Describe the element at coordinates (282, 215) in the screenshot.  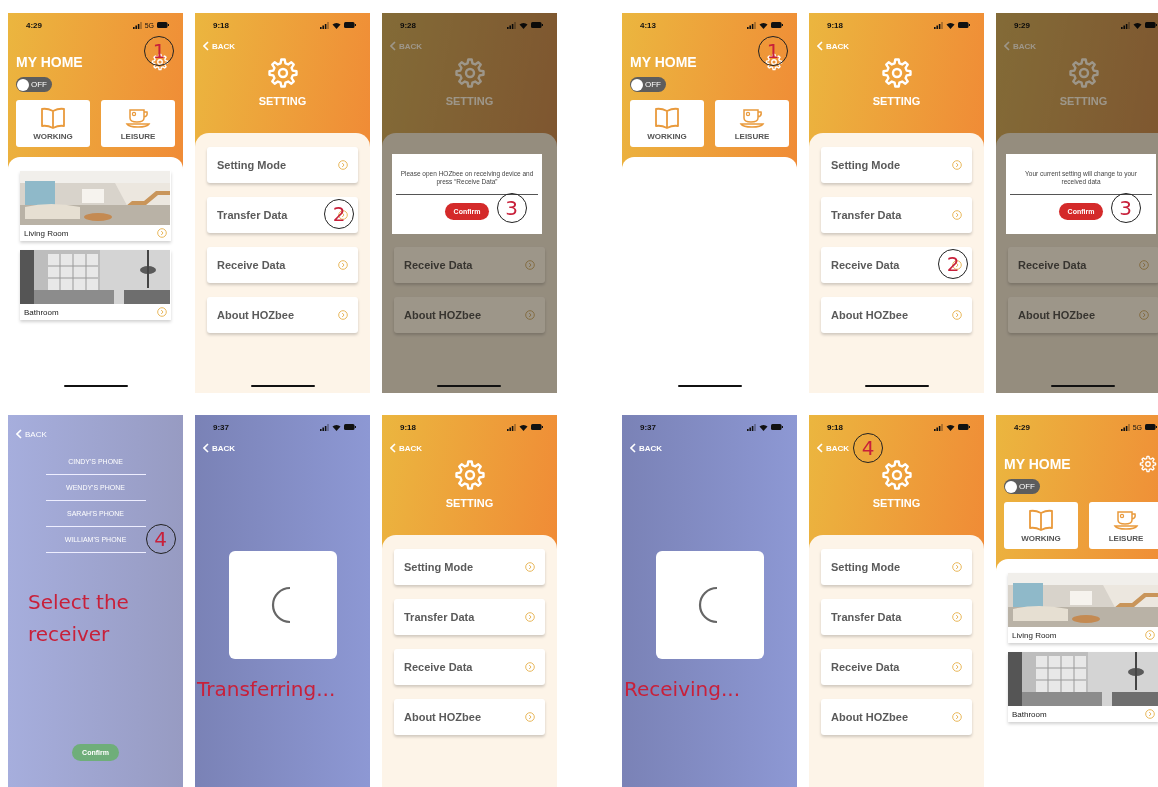
I see `menu-item: Transfer Data 2` at that location.